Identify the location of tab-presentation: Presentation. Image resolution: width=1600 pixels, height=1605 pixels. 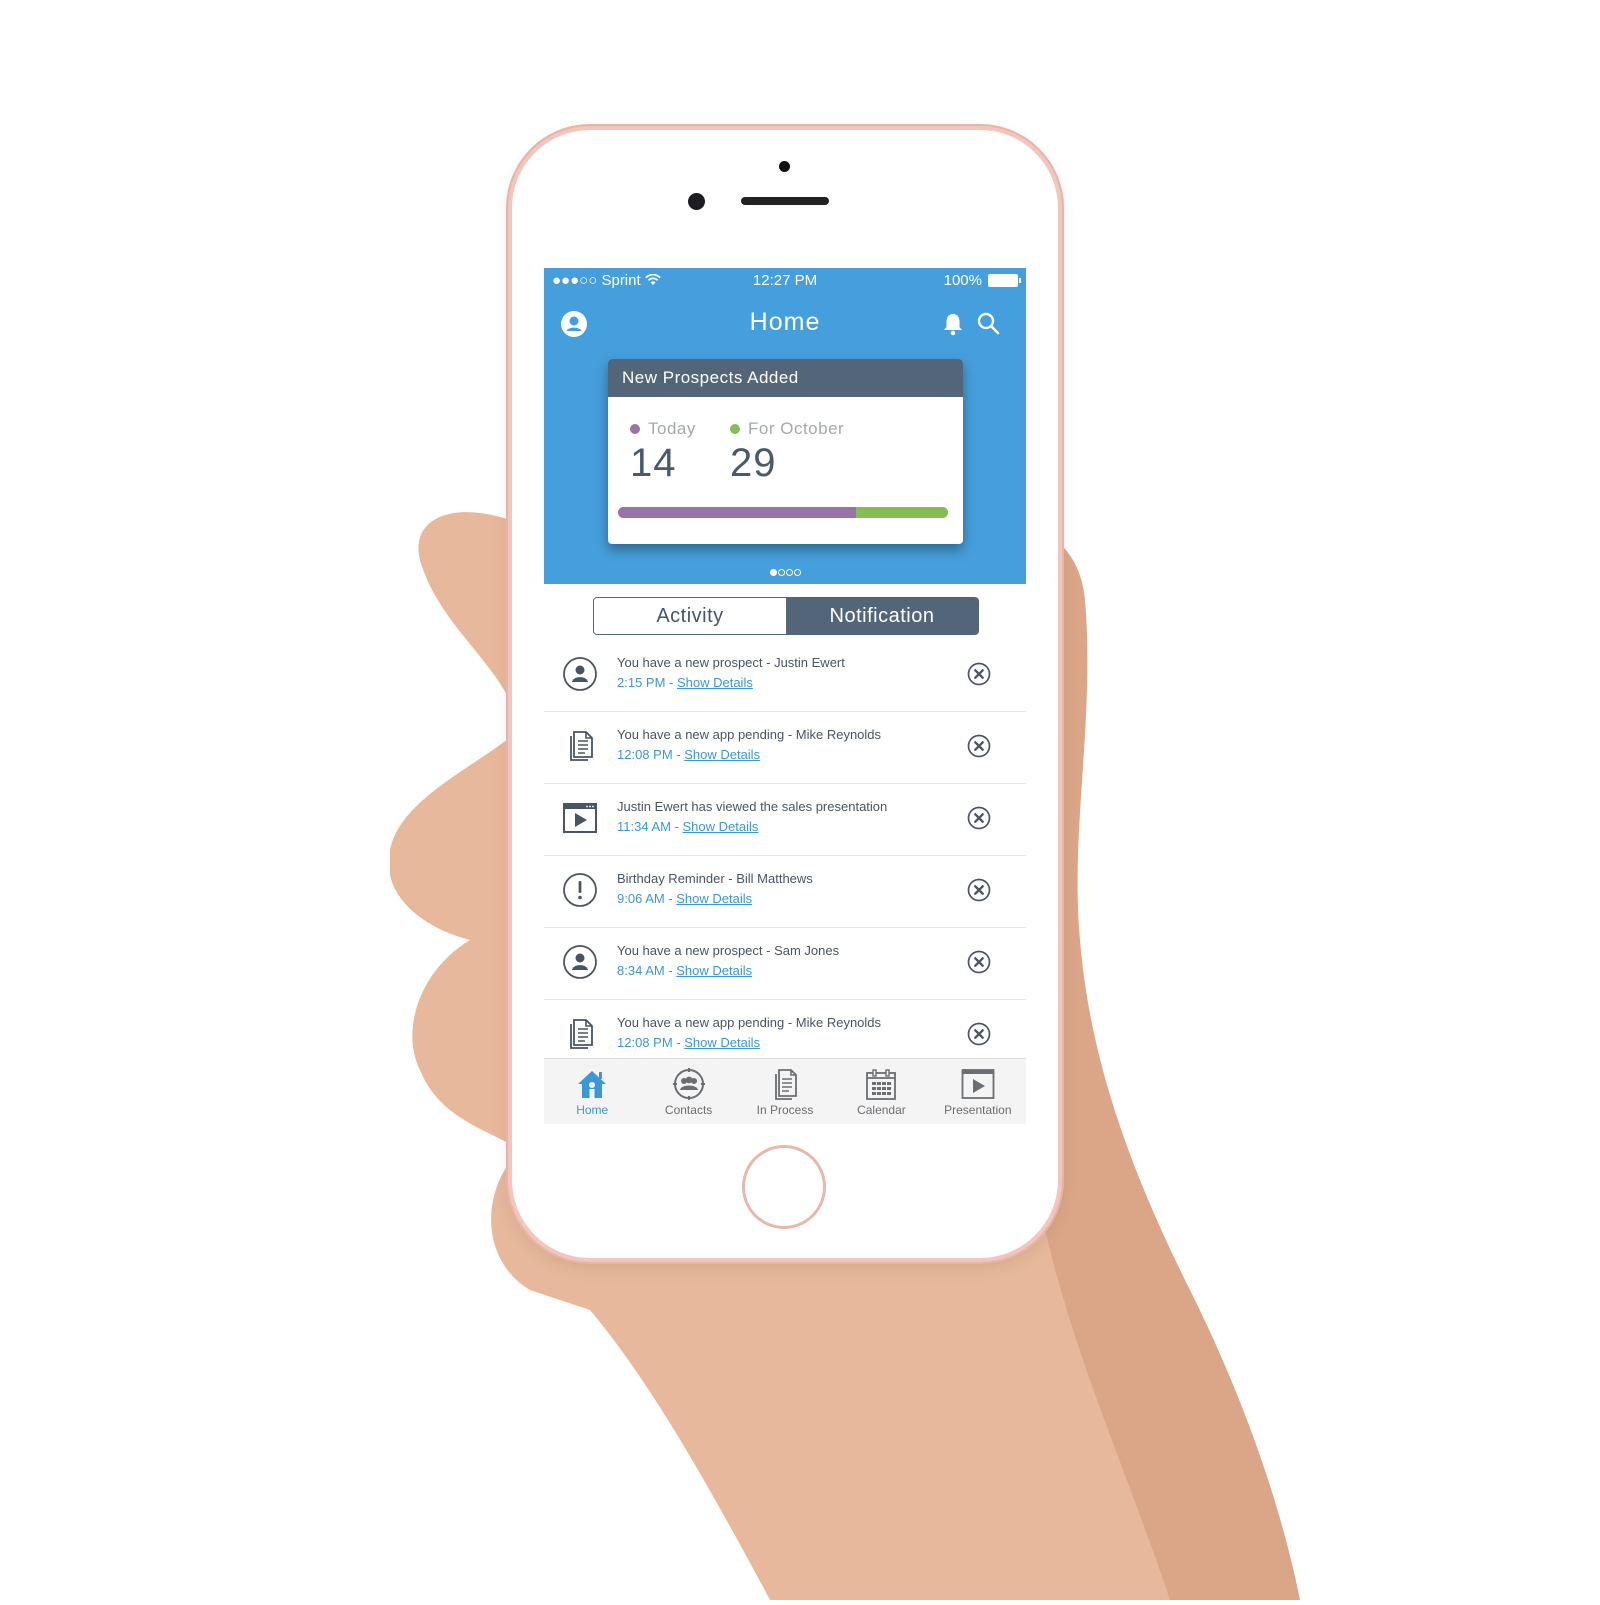
(978, 1091).